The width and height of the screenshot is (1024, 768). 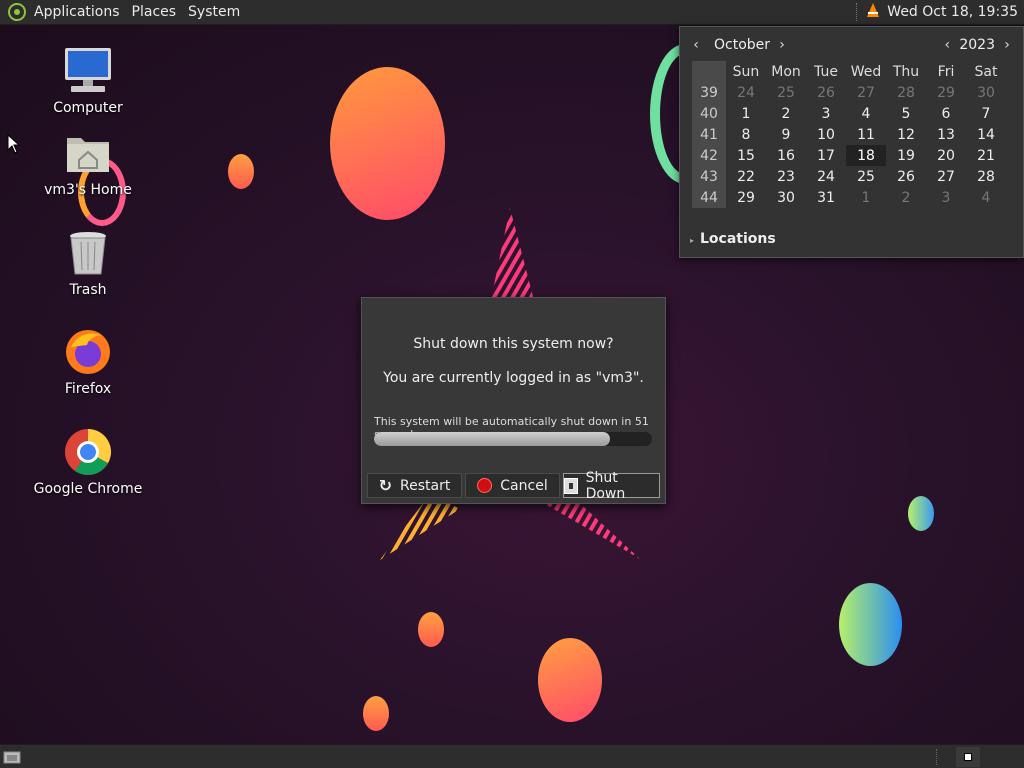 What do you see at coordinates (709, 197) in the screenshot?
I see `week-number: 44` at bounding box center [709, 197].